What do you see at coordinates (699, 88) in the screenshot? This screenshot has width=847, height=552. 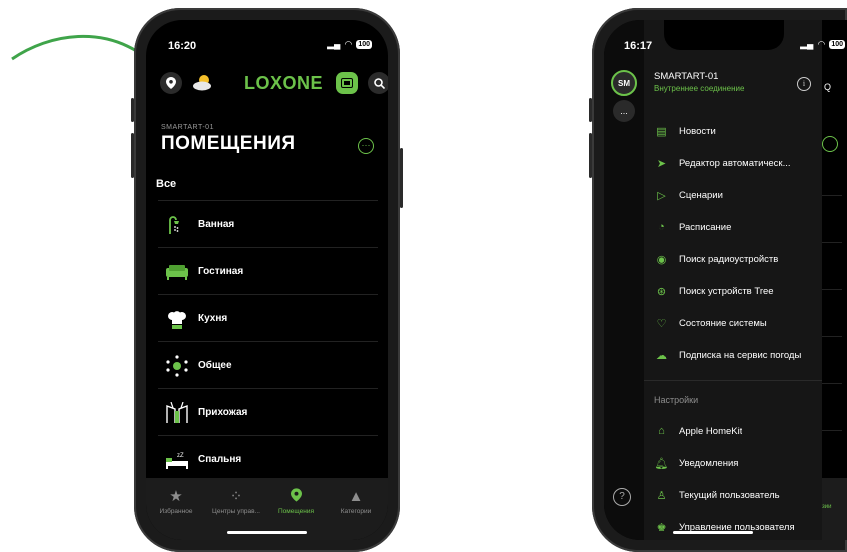 I see `connection-status: Внутреннее соединение` at bounding box center [699, 88].